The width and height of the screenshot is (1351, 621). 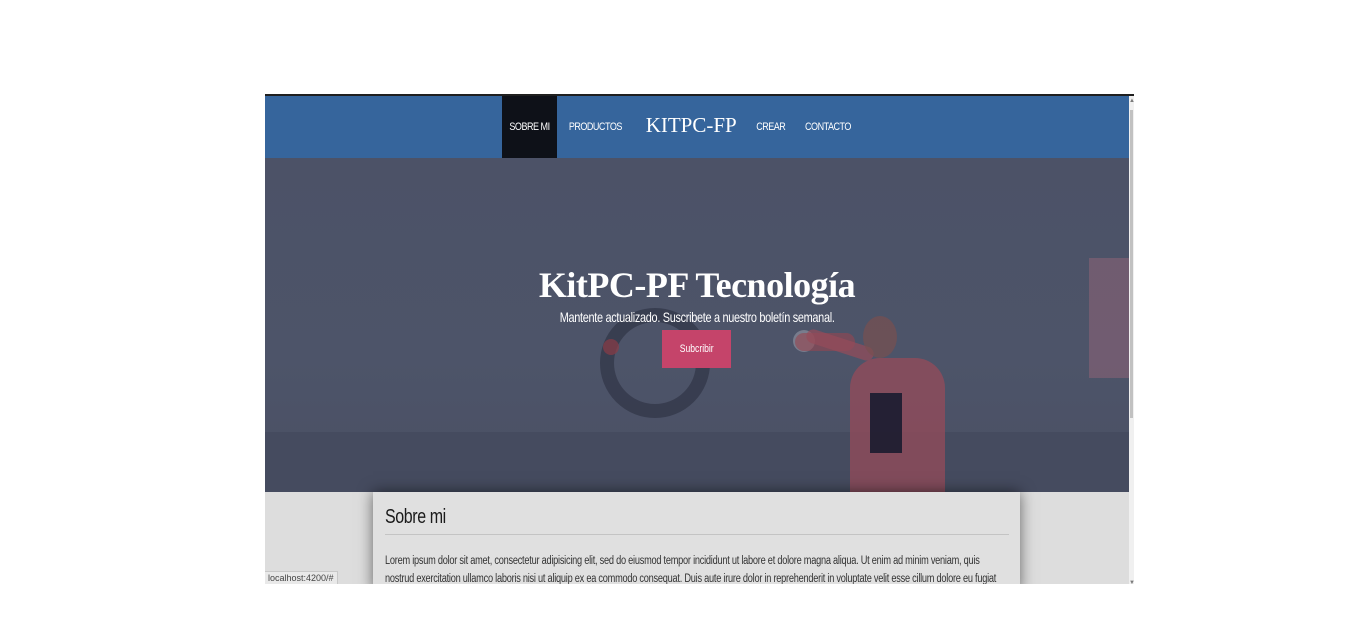 What do you see at coordinates (828, 127) in the screenshot?
I see `nav-link-contacto: CONTACTO` at bounding box center [828, 127].